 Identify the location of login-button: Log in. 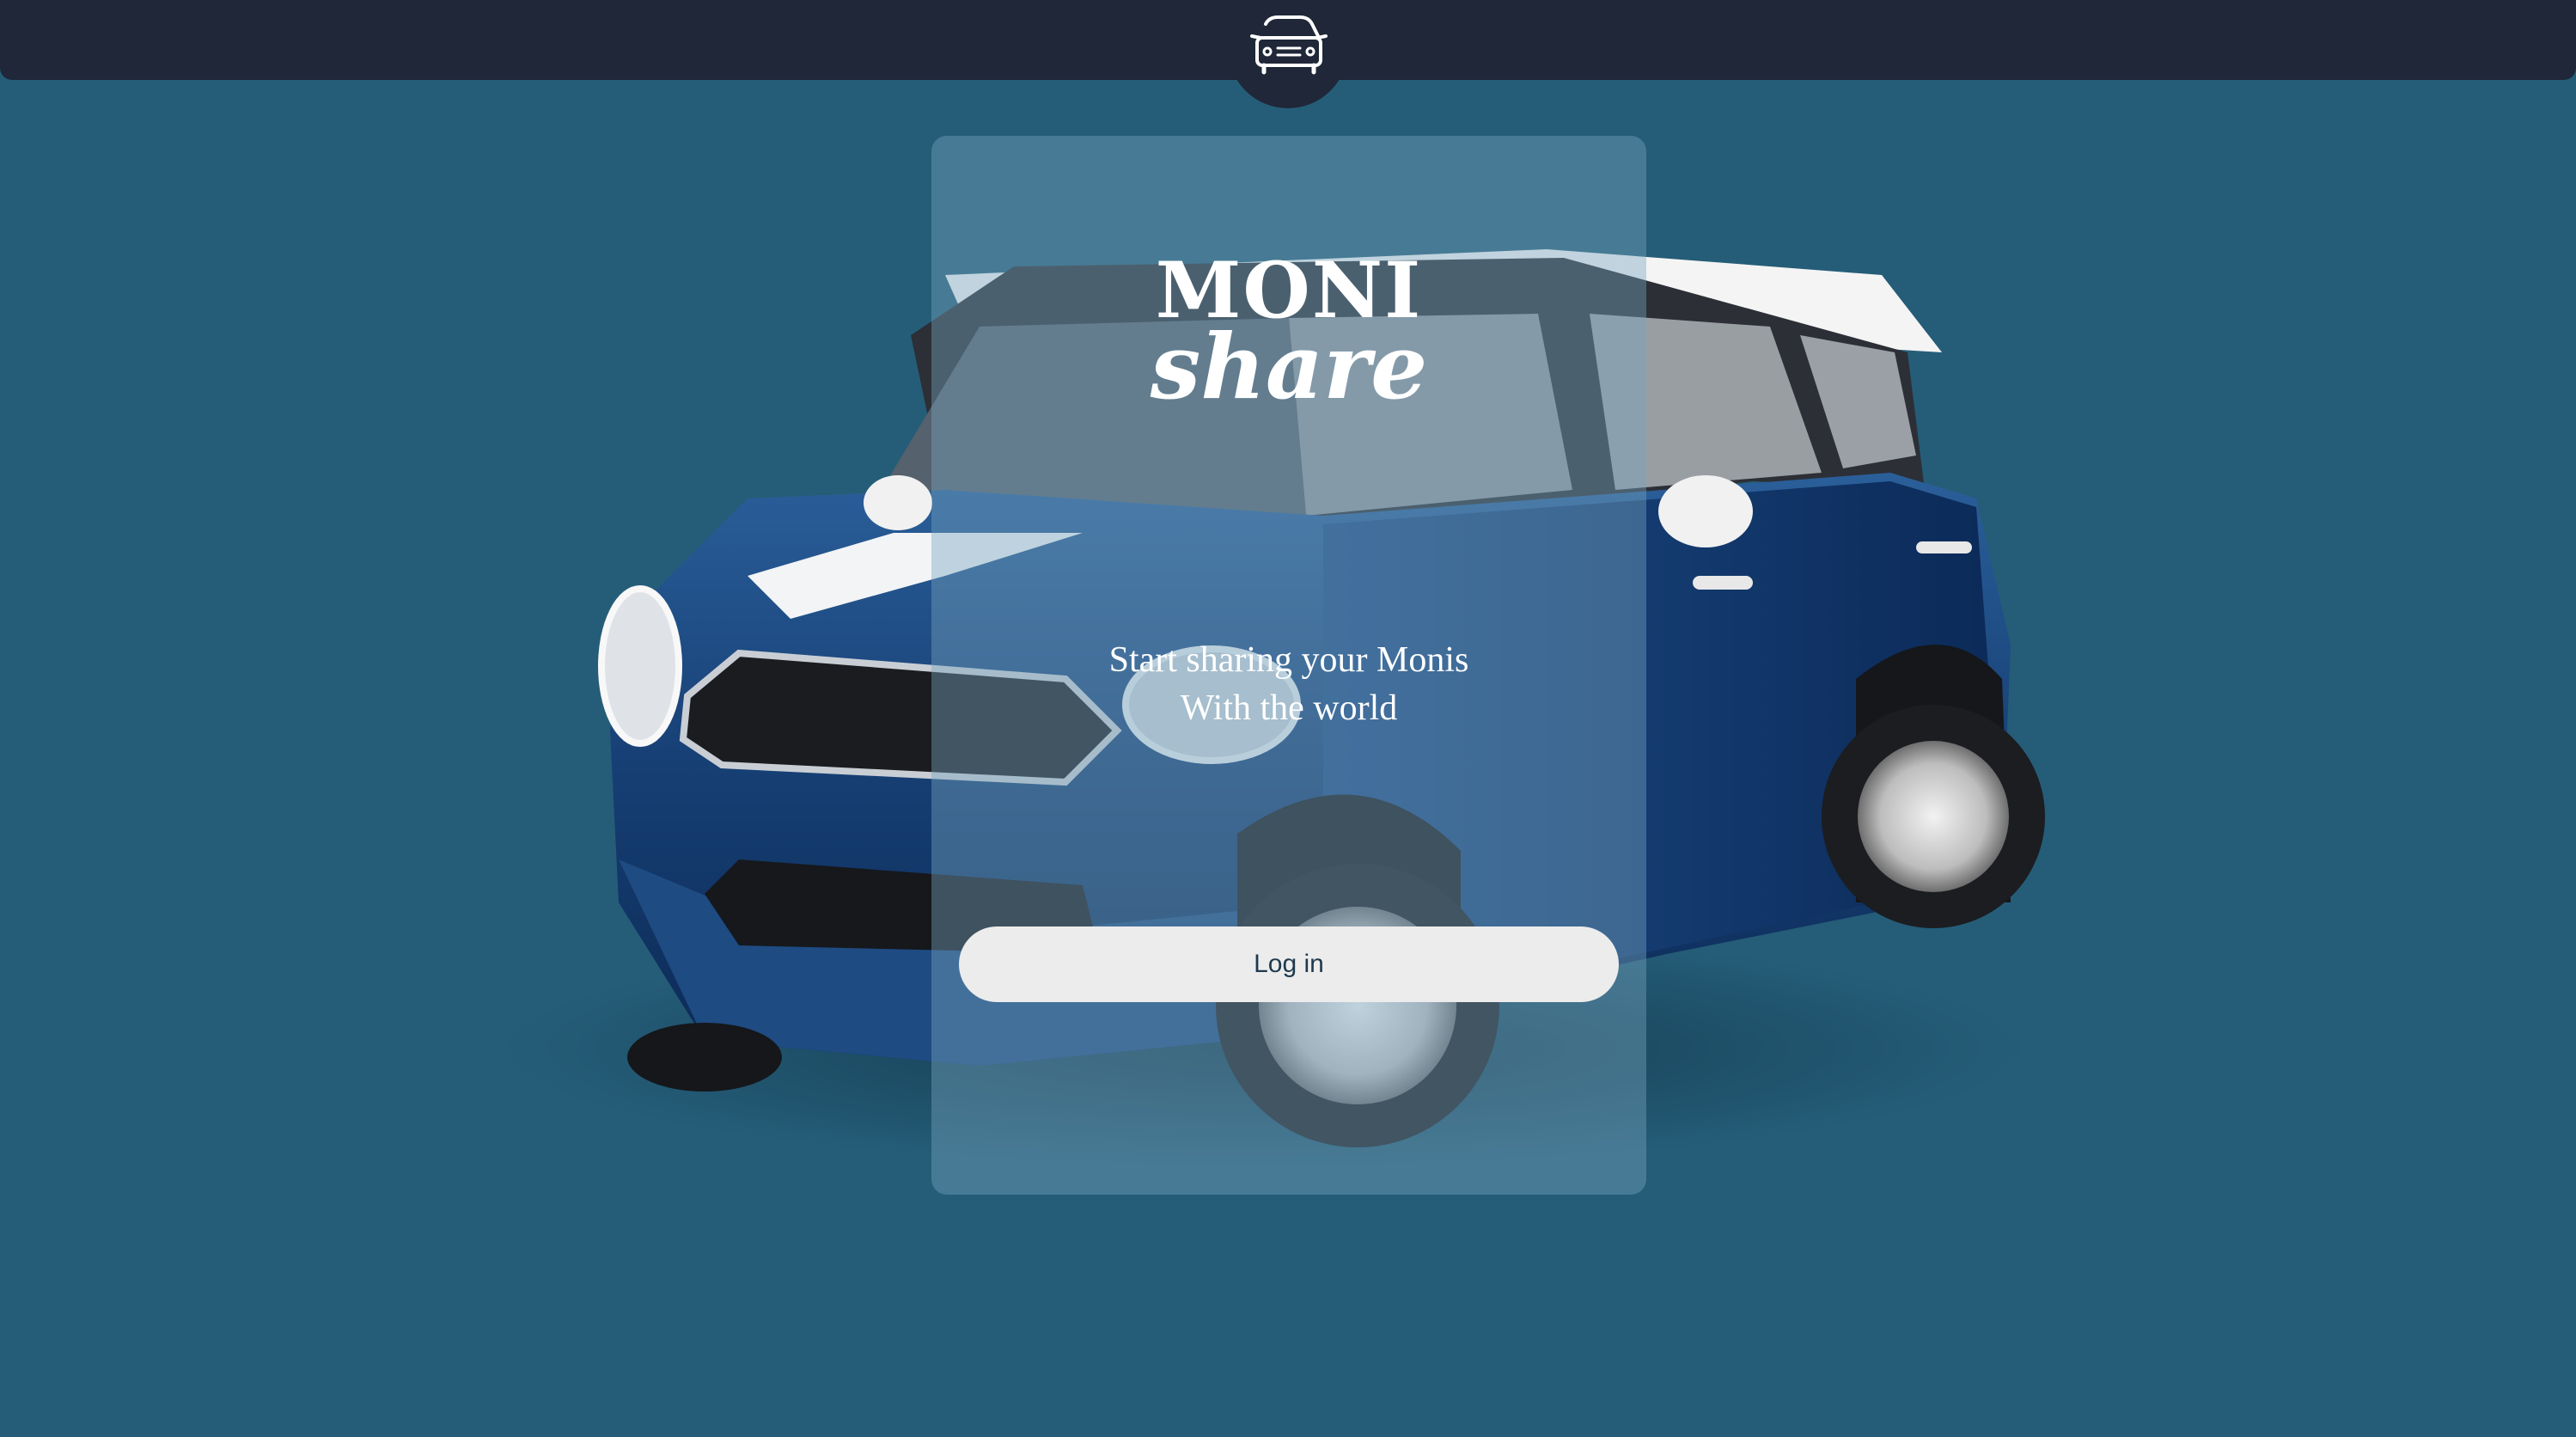
(1289, 964).